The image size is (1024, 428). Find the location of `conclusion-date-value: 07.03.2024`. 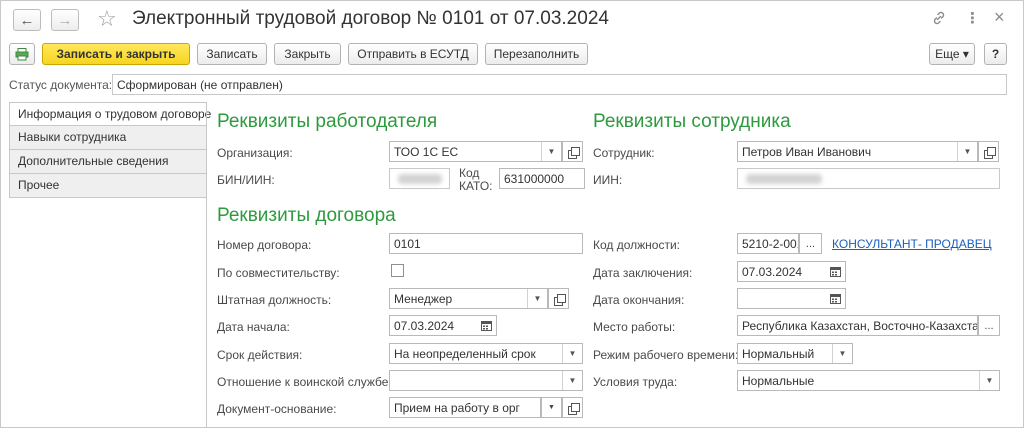

conclusion-date-value: 07.03.2024 is located at coordinates (772, 272).